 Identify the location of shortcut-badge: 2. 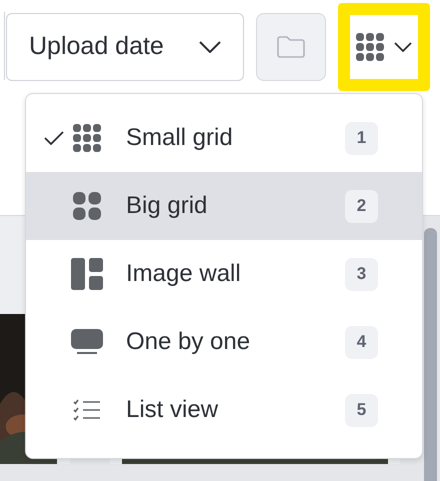
(361, 206).